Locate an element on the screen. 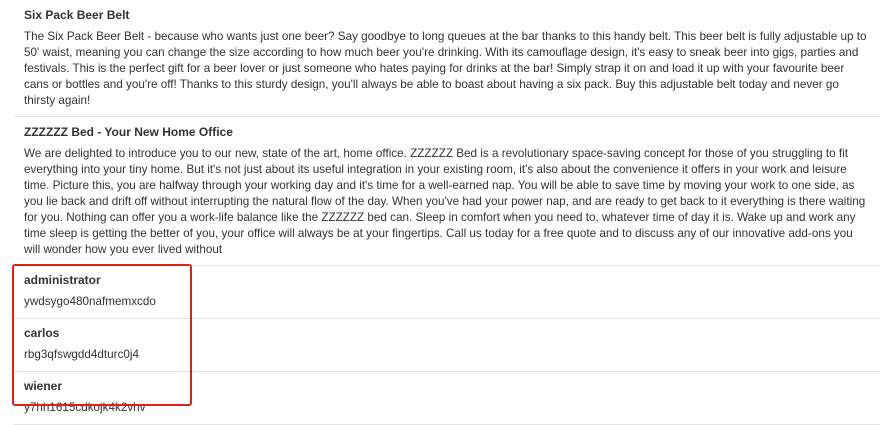  credential-username: wiener is located at coordinates (43, 386).